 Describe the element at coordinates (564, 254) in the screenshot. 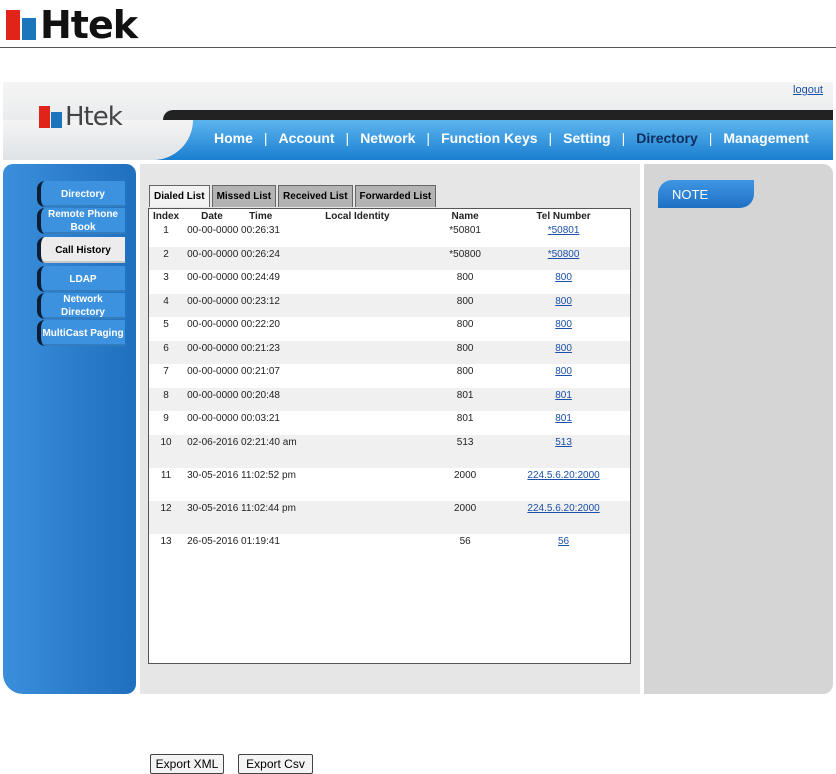

I see `tel-number-link: *50800` at that location.